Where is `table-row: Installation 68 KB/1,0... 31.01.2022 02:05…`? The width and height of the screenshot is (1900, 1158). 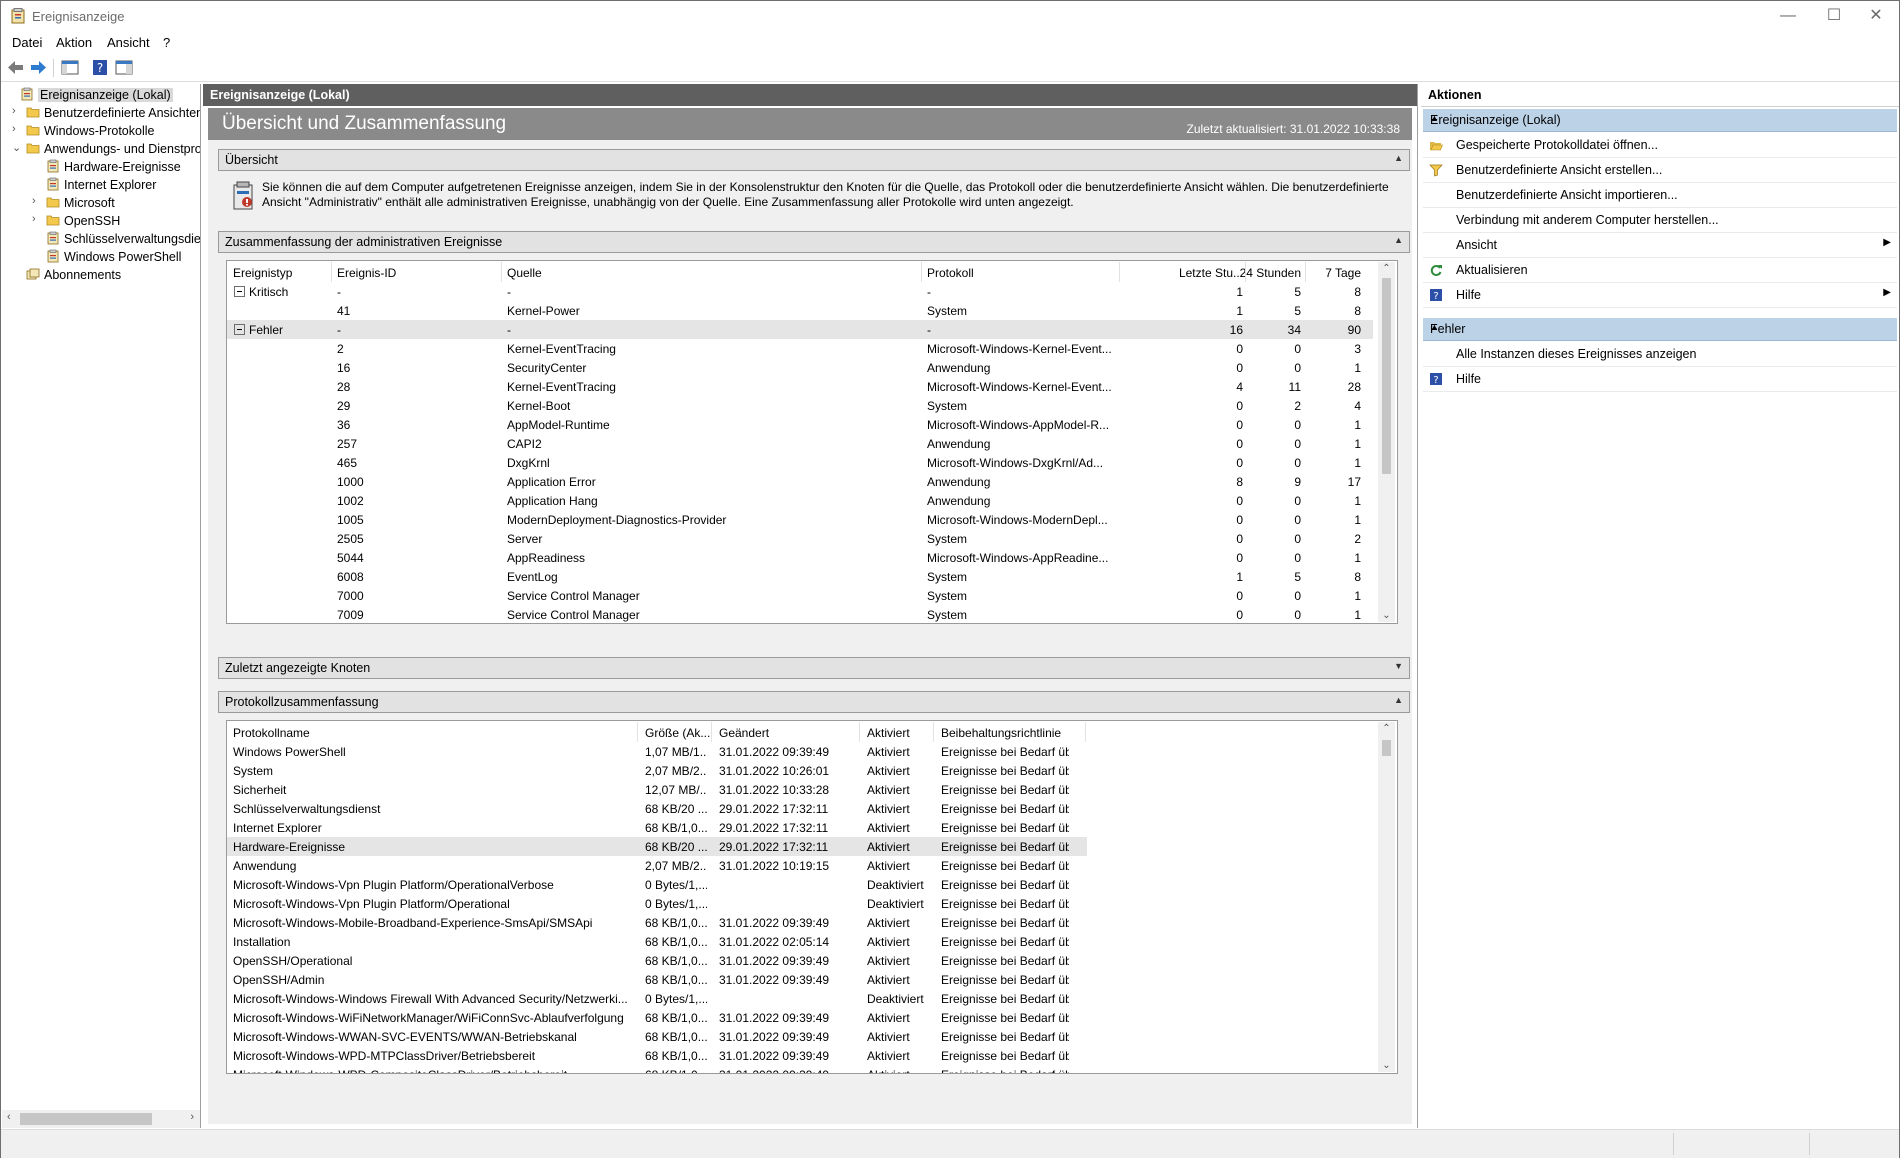 table-row: Installation 68 KB/1,0... 31.01.2022 02:05… is located at coordinates (657, 941).